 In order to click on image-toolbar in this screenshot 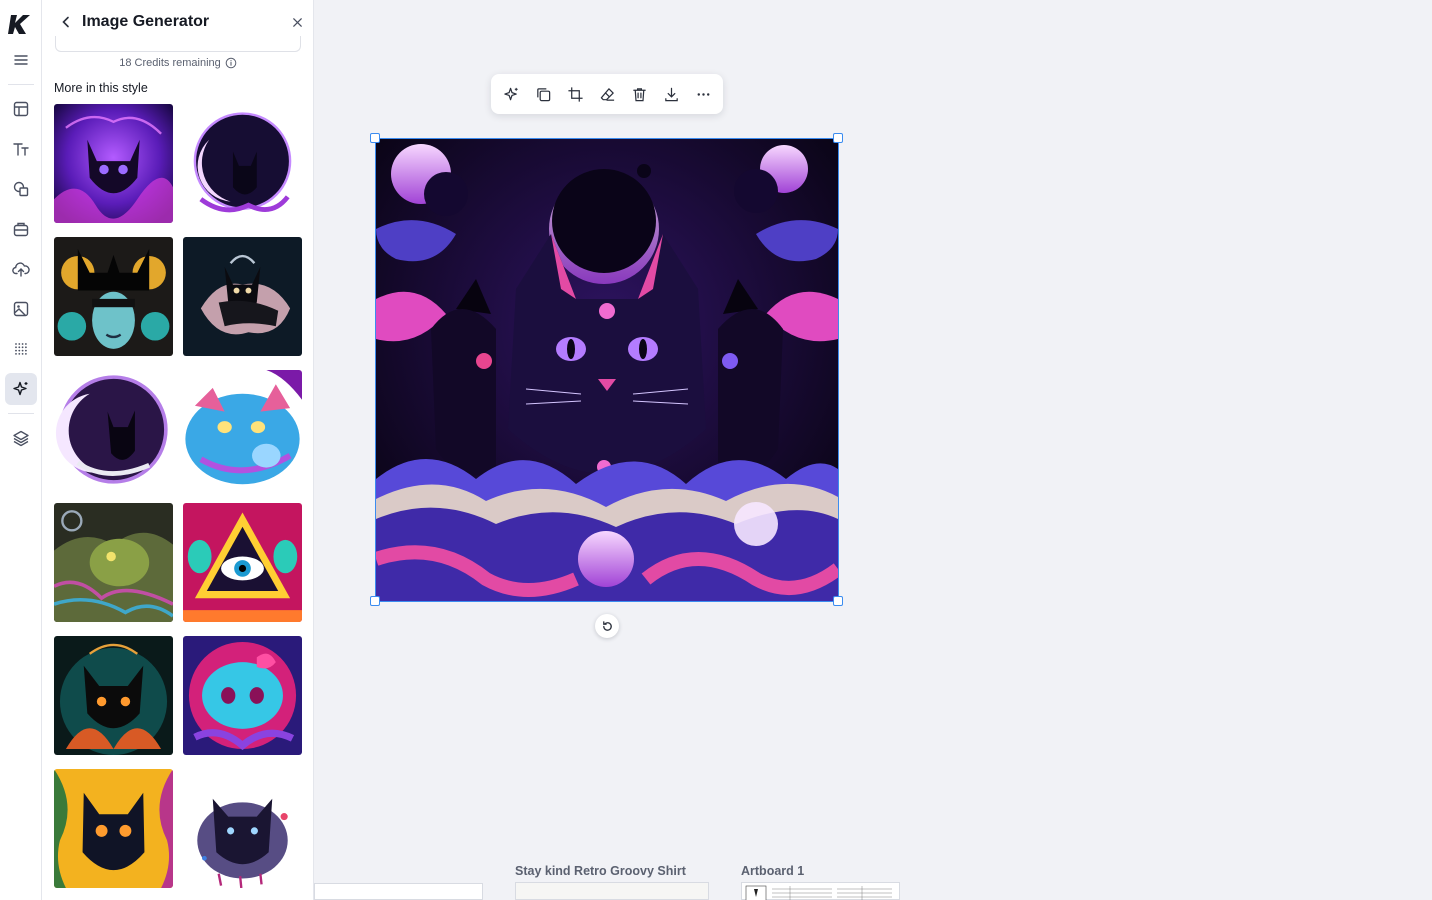, I will do `click(607, 94)`.